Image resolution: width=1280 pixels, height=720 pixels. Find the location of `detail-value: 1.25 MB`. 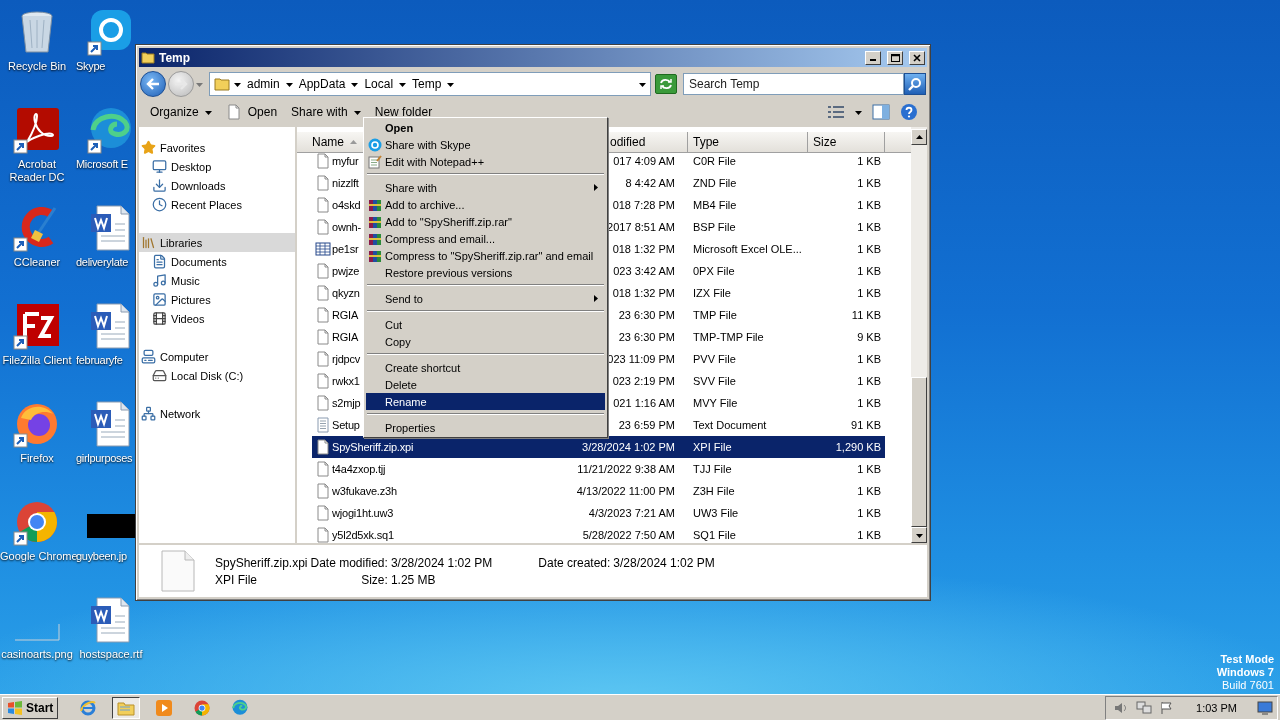

detail-value: 1.25 MB is located at coordinates (413, 579).